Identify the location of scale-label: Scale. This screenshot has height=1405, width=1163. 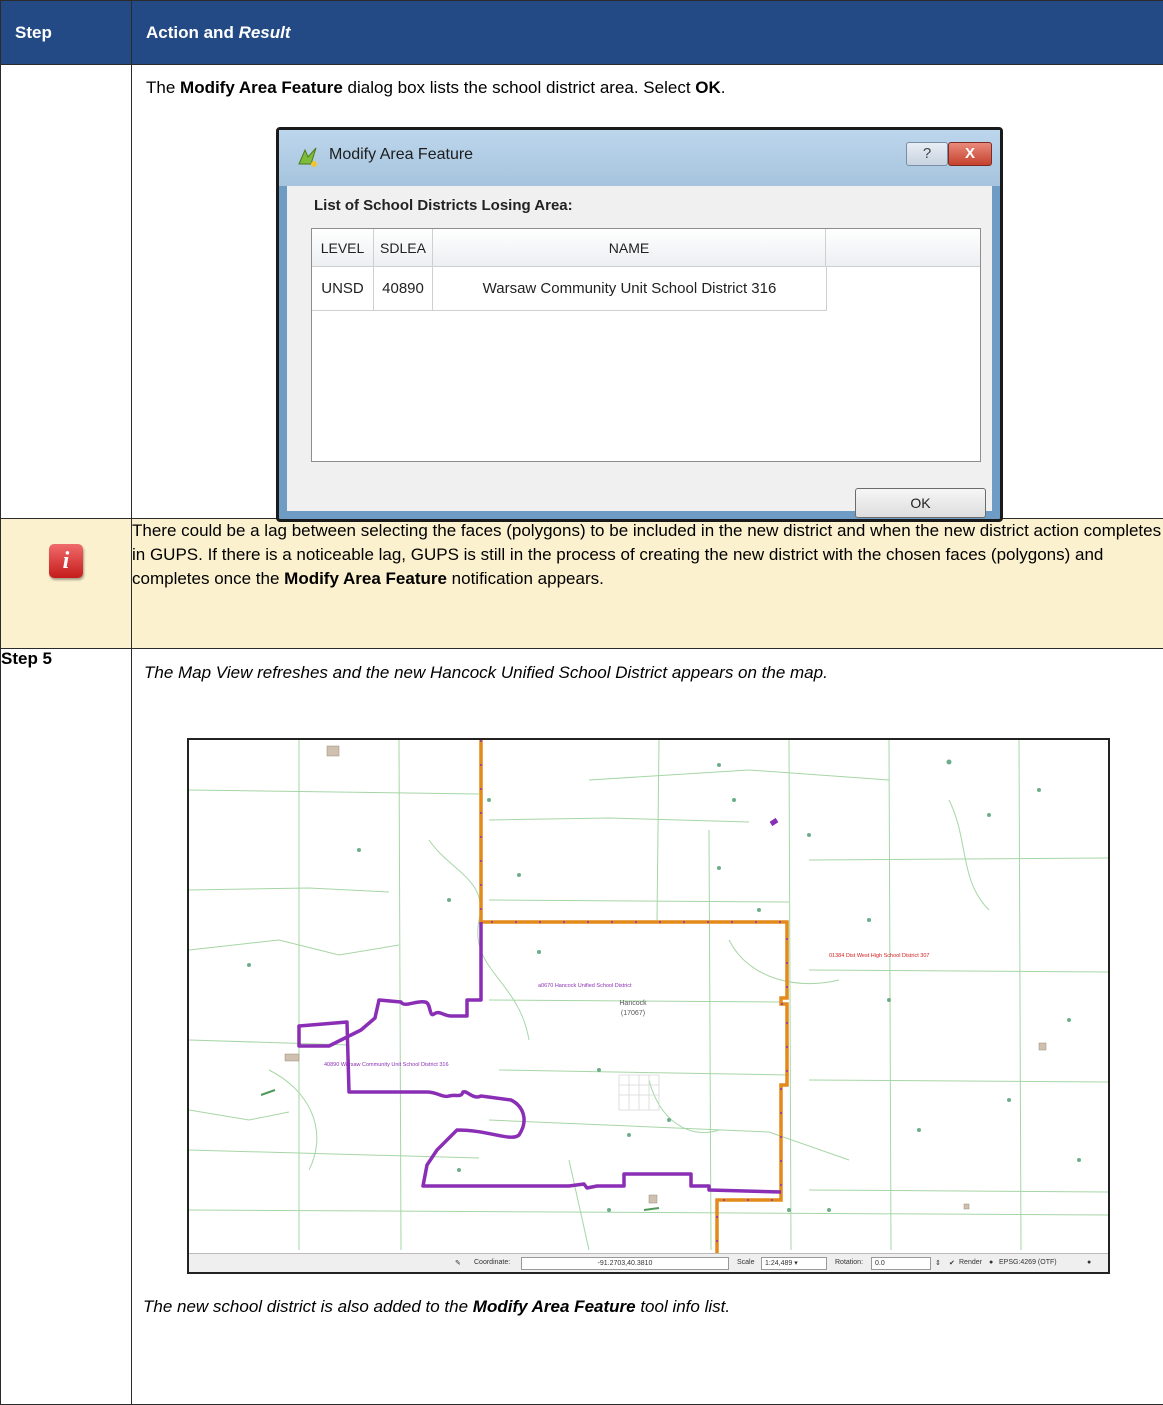
(746, 1262).